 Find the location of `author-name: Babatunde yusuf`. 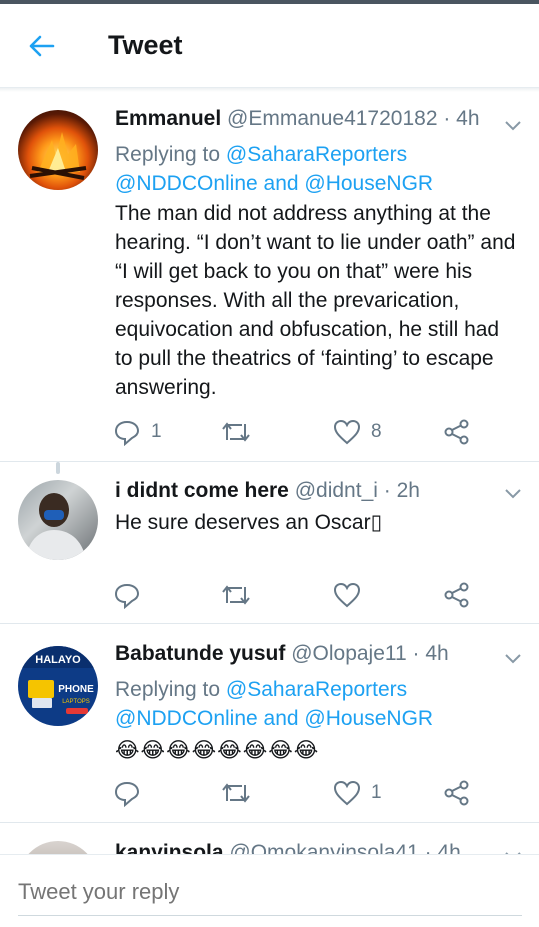

author-name: Babatunde yusuf is located at coordinates (200, 653).